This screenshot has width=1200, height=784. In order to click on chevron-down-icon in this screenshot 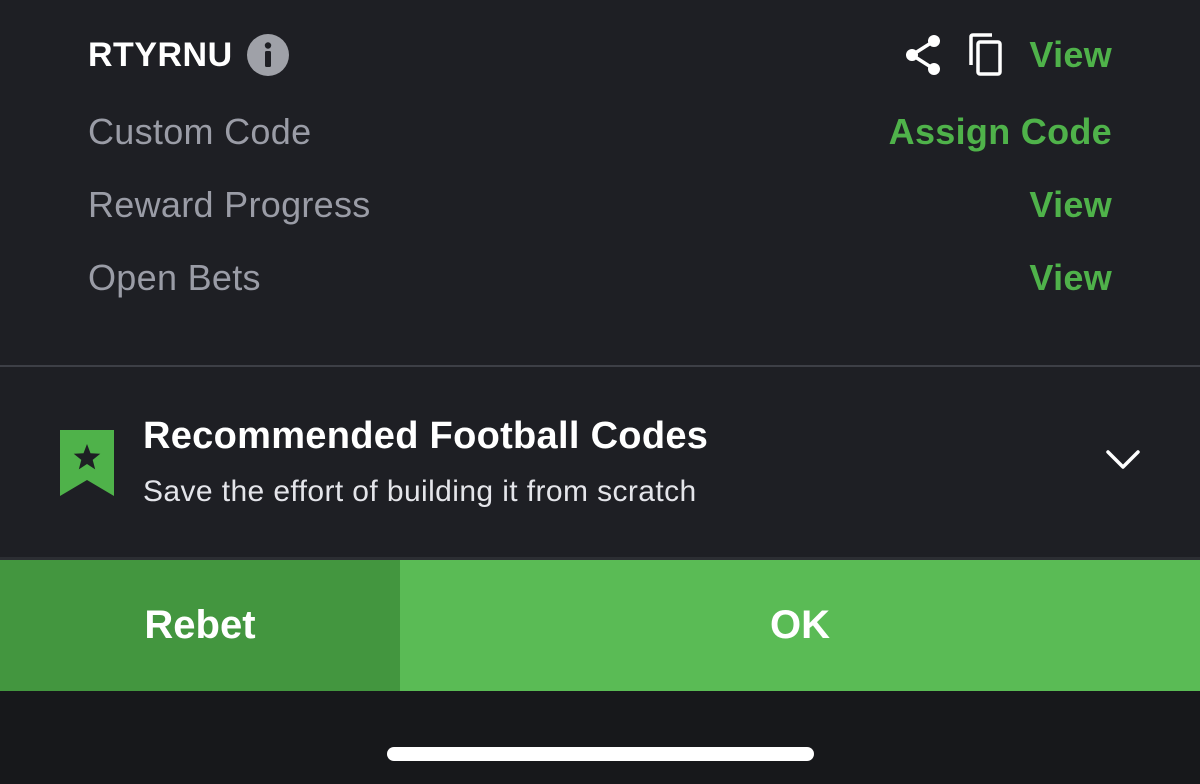, I will do `click(1123, 460)`.